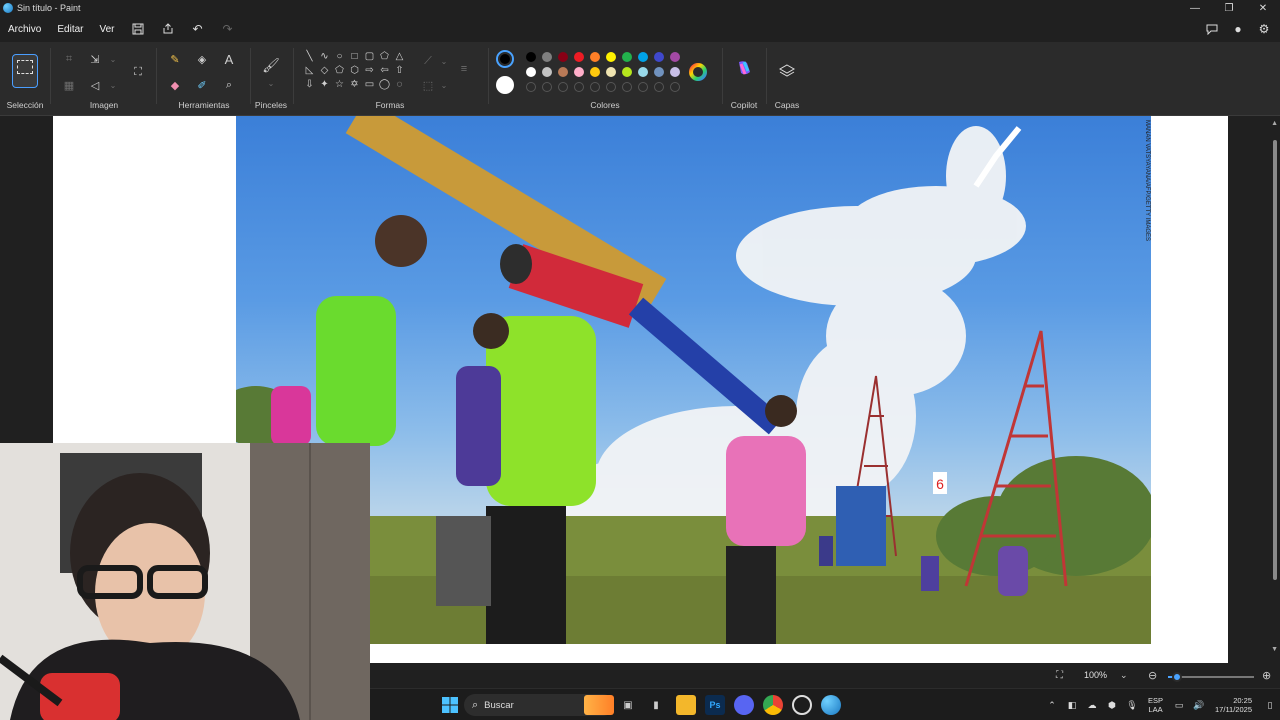  What do you see at coordinates (384, 84) in the screenshot?
I see `oval-callout-shape-icon: ◯` at bounding box center [384, 84].